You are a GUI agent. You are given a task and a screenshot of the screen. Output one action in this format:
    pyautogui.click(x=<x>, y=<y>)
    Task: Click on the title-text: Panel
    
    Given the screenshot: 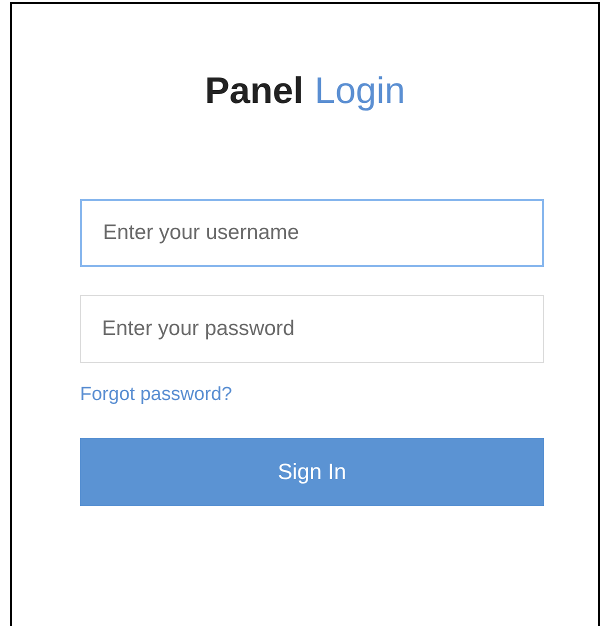 What is the action you would take?
    pyautogui.click(x=254, y=90)
    